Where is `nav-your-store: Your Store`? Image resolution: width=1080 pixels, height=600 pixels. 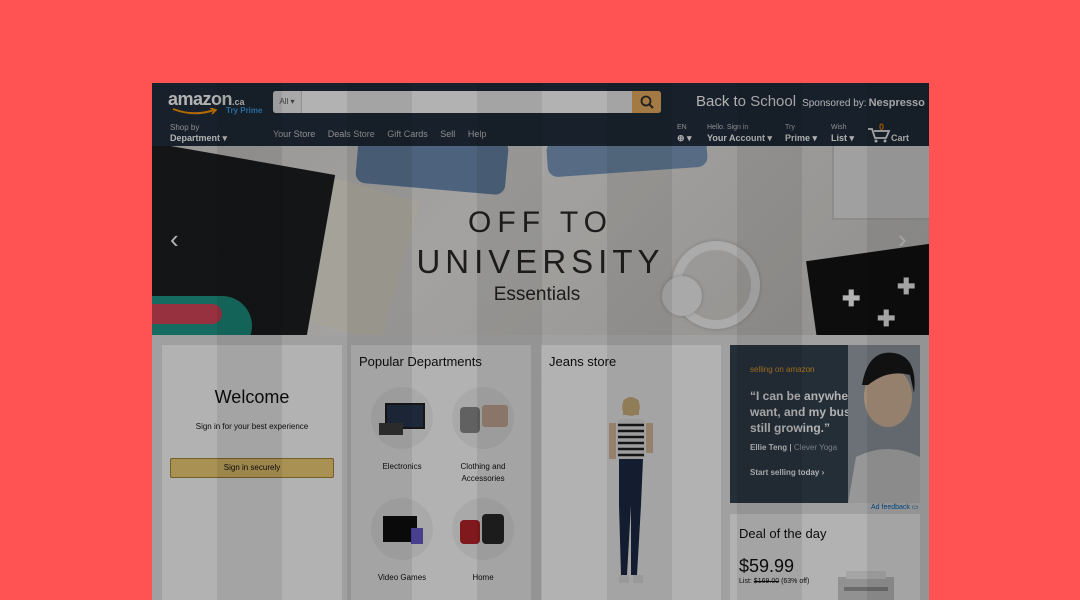
nav-your-store: Your Store is located at coordinates (294, 134).